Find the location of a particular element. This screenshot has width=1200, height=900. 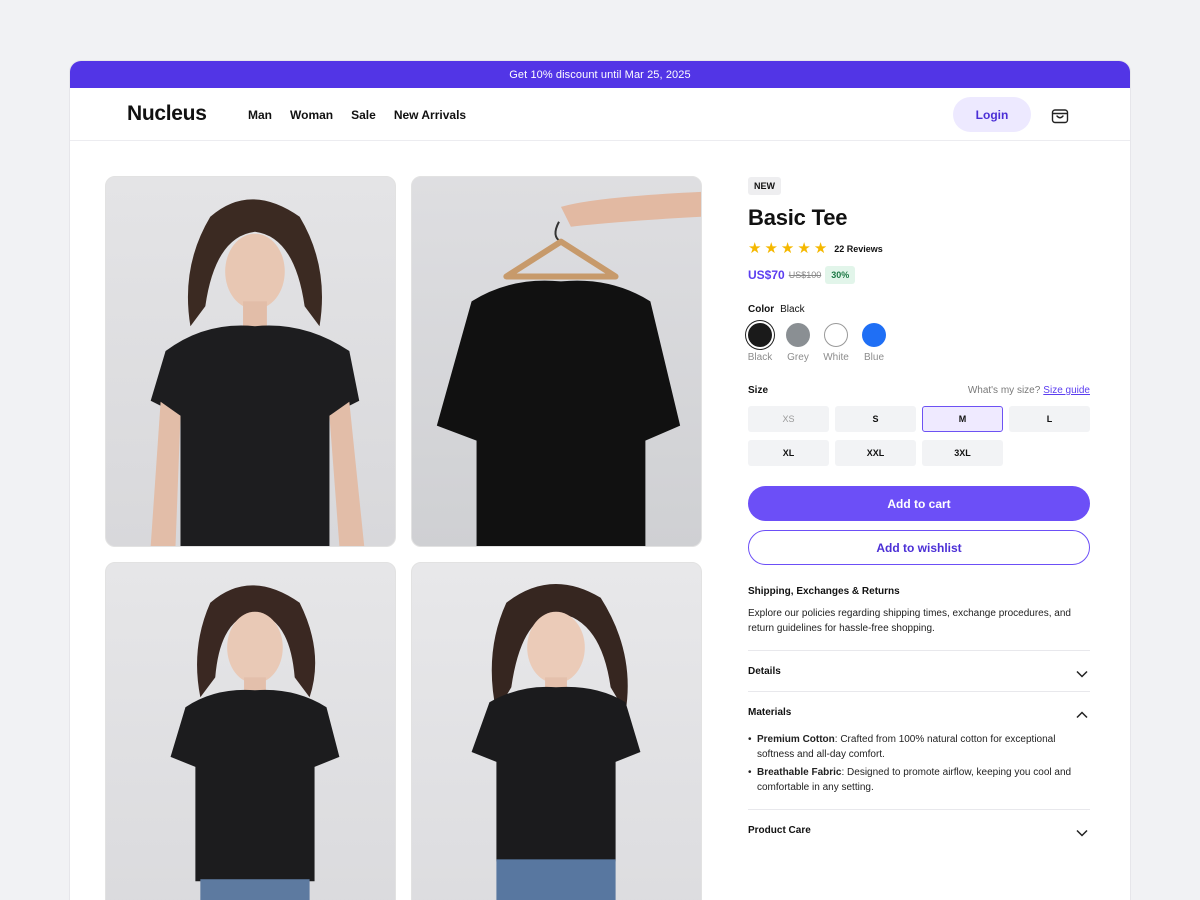

color-option-black: Black is located at coordinates (760, 343).